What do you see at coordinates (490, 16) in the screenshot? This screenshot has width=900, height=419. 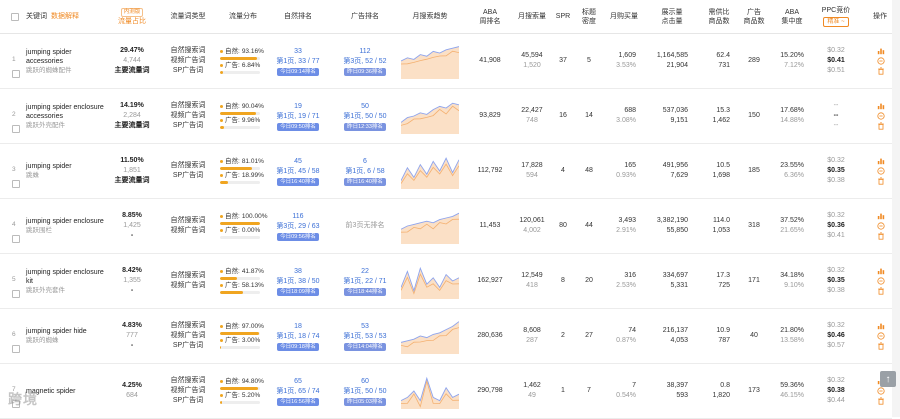 I see `header-aba-rank: ABA 周排名` at bounding box center [490, 16].